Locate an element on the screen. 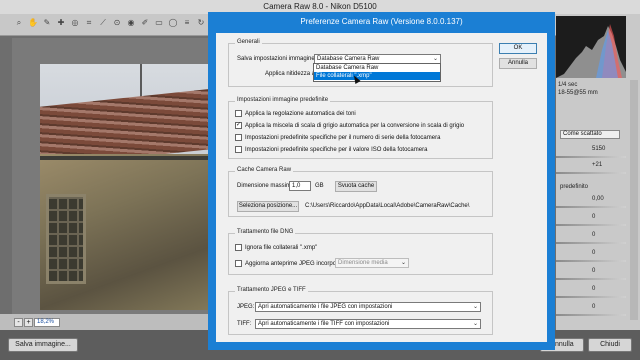 Image resolution: width=640 pixels, height=360 pixels. shadows-value: 0 is located at coordinates (593, 253).